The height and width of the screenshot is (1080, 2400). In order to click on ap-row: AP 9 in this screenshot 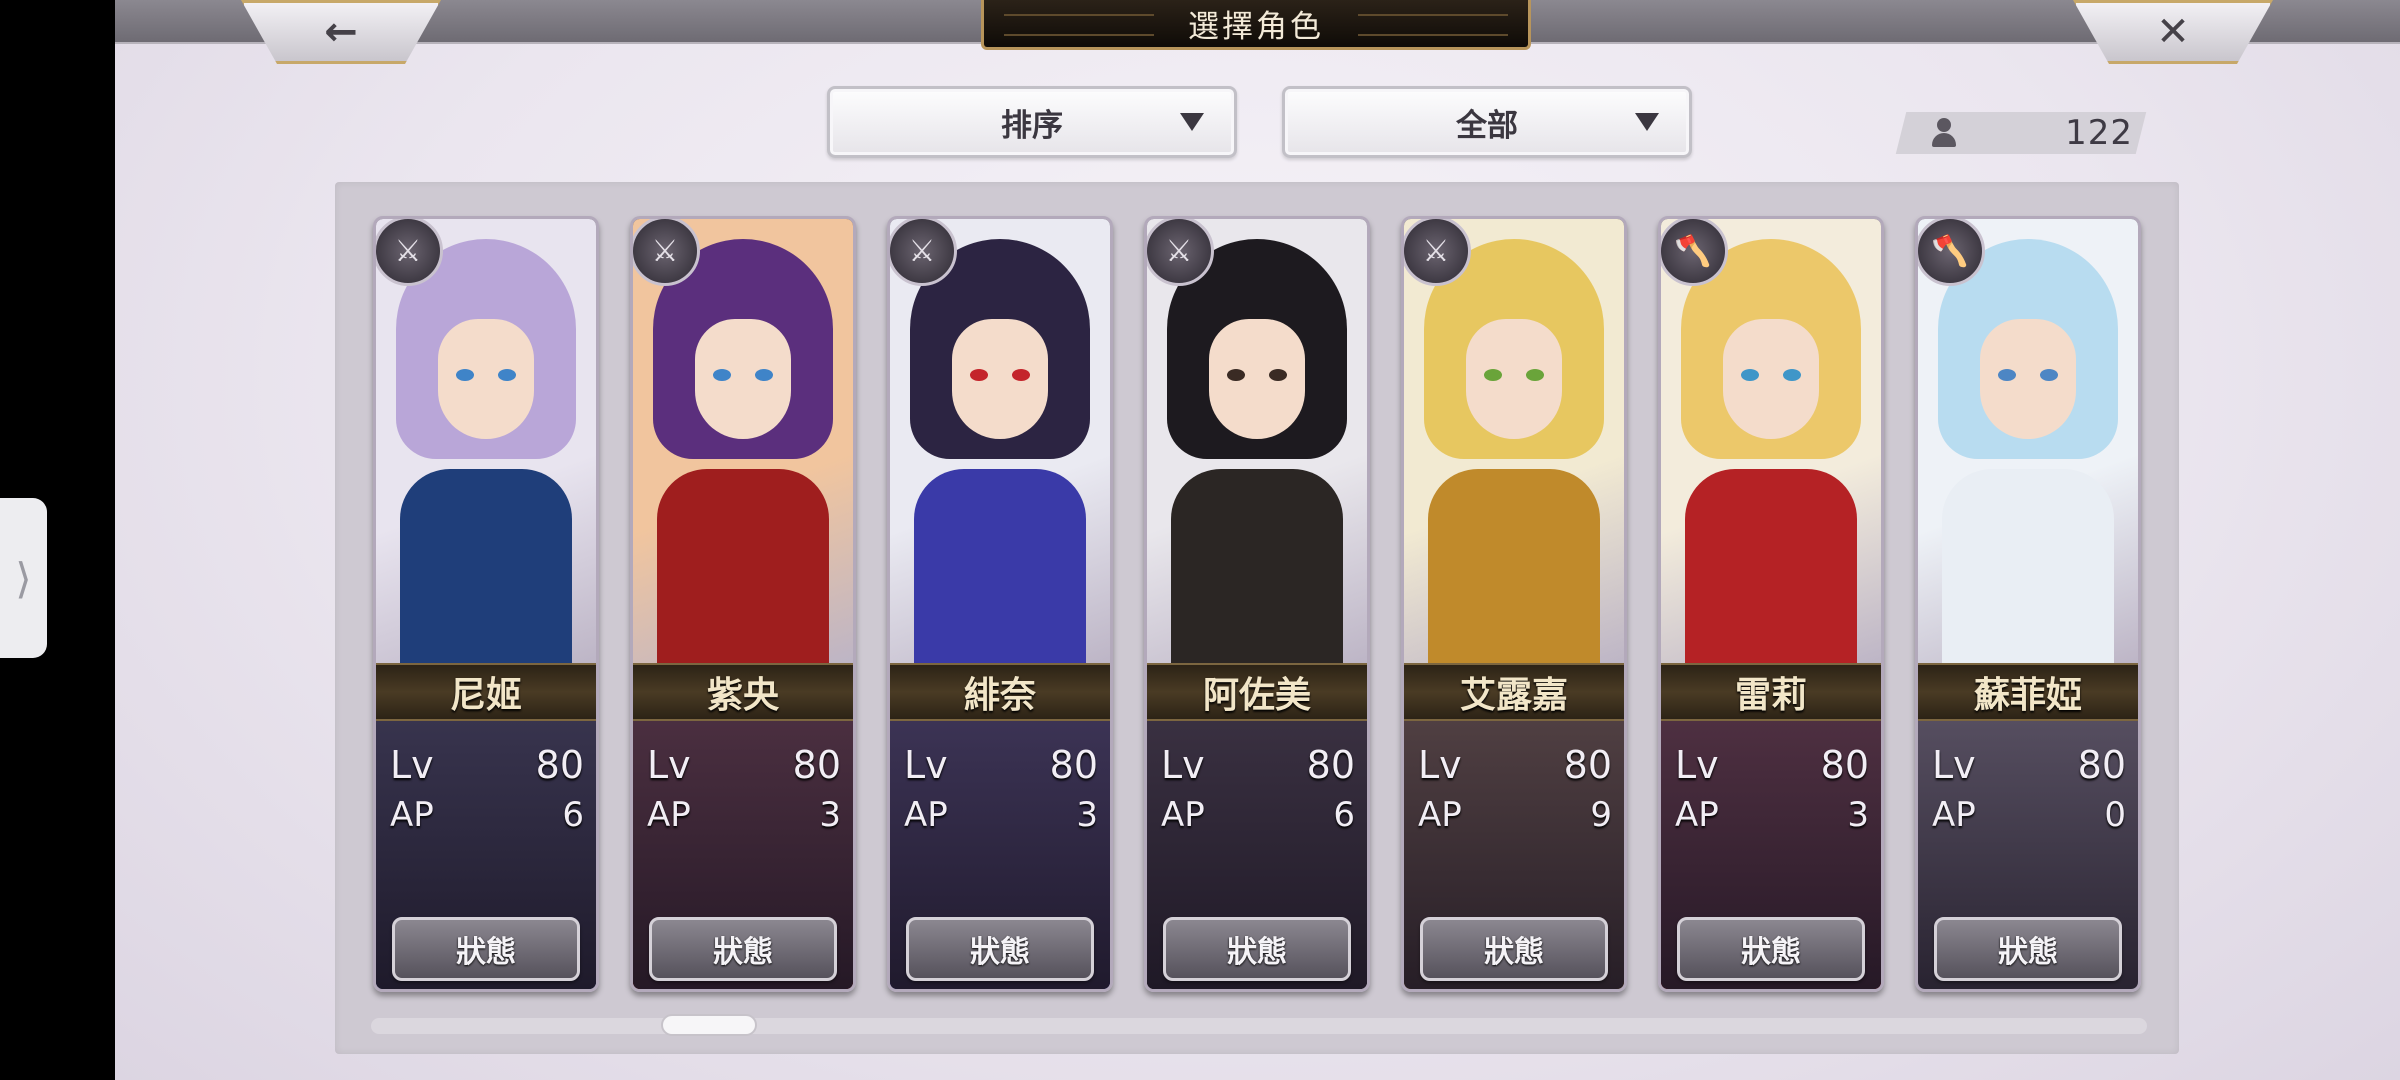, I will do `click(1515, 815)`.